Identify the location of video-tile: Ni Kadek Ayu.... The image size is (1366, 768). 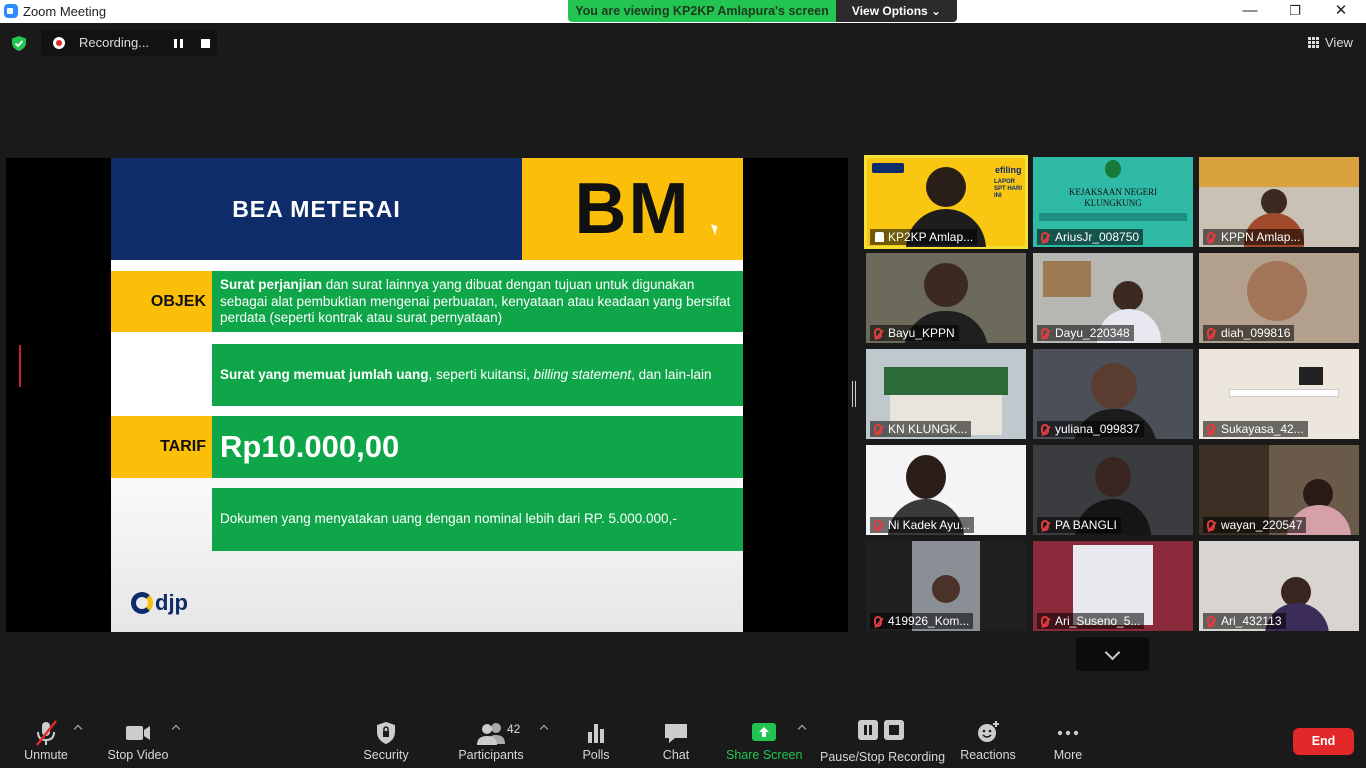
(946, 490).